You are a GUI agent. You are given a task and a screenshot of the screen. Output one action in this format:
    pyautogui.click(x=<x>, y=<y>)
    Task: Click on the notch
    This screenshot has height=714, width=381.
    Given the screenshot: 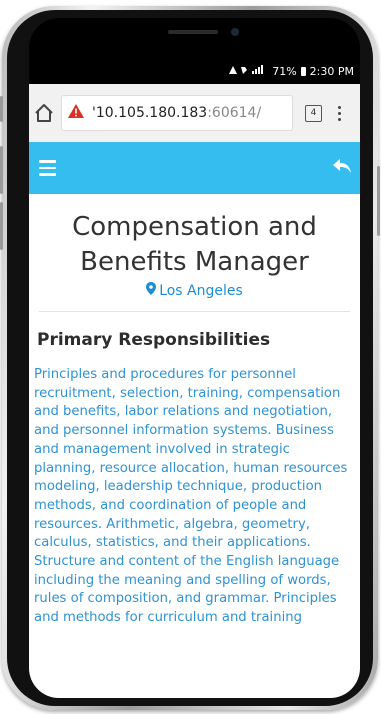 What is the action you would take?
    pyautogui.click(x=195, y=38)
    